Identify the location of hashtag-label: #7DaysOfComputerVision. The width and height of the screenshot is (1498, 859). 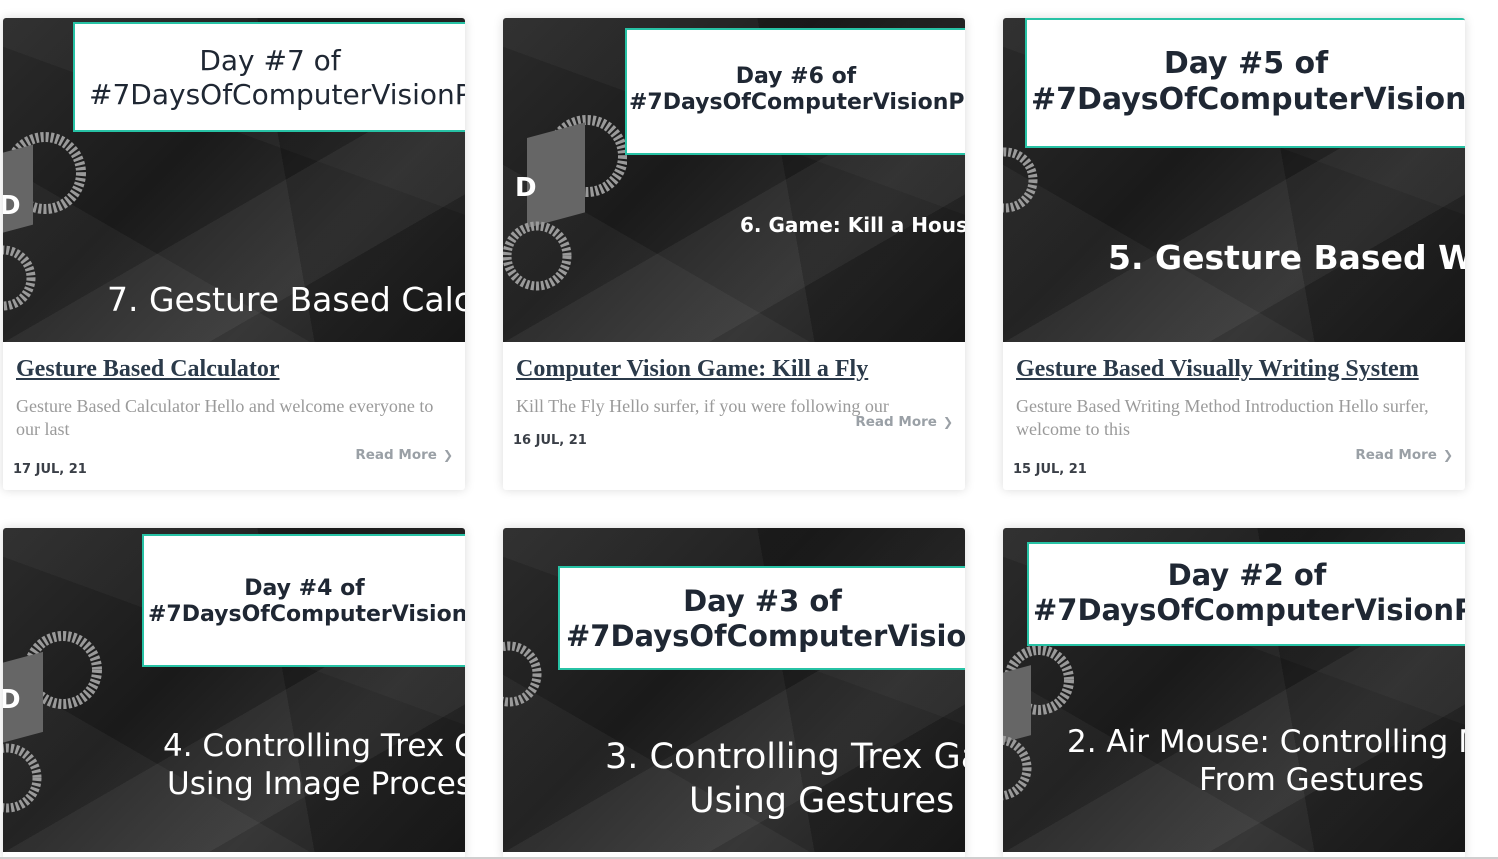
(765, 635).